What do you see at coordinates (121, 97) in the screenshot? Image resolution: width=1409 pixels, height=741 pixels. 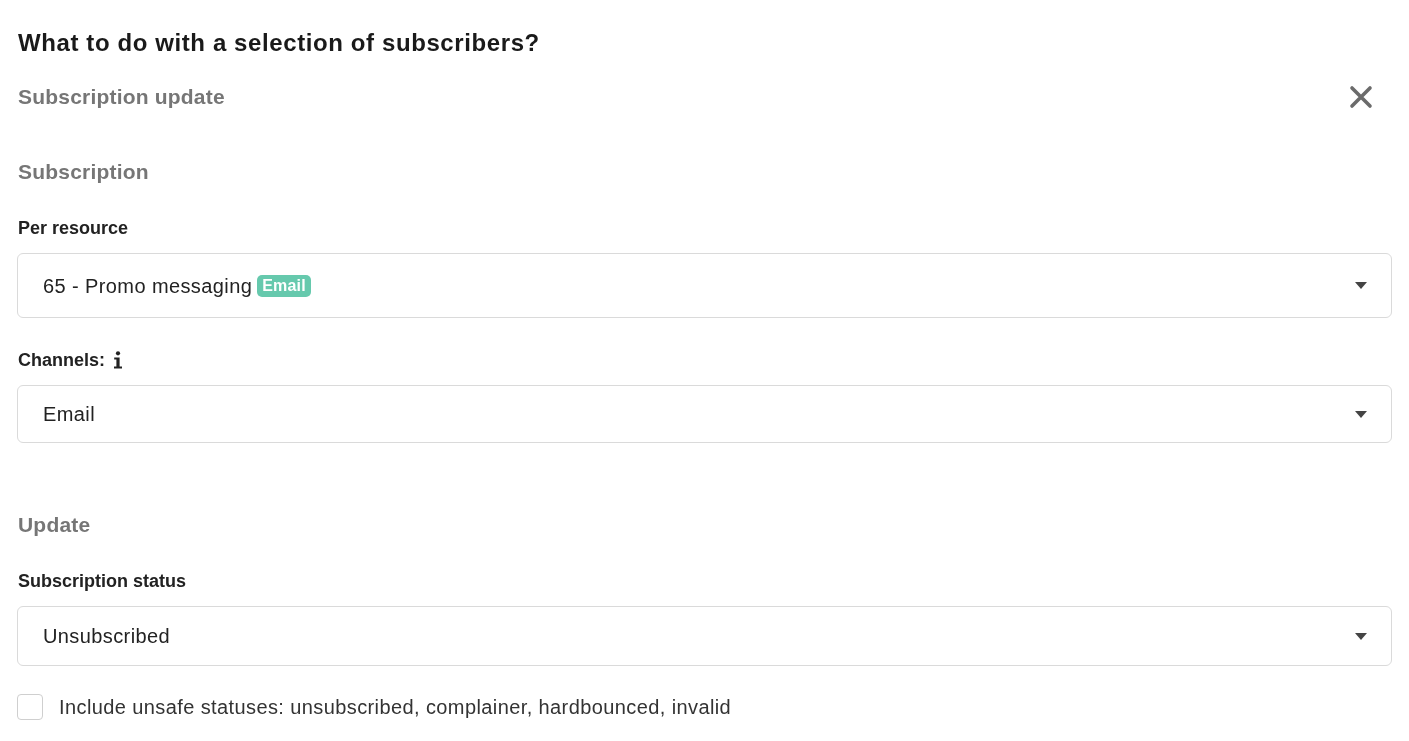 I see `dialog-subtitle: Subscription update` at bounding box center [121, 97].